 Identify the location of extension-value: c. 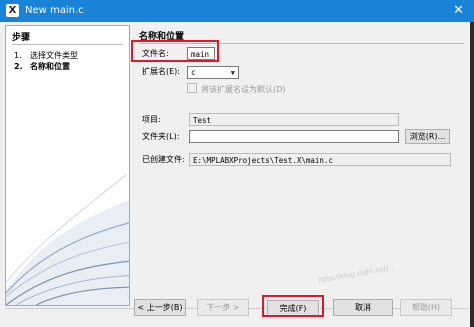
(193, 72).